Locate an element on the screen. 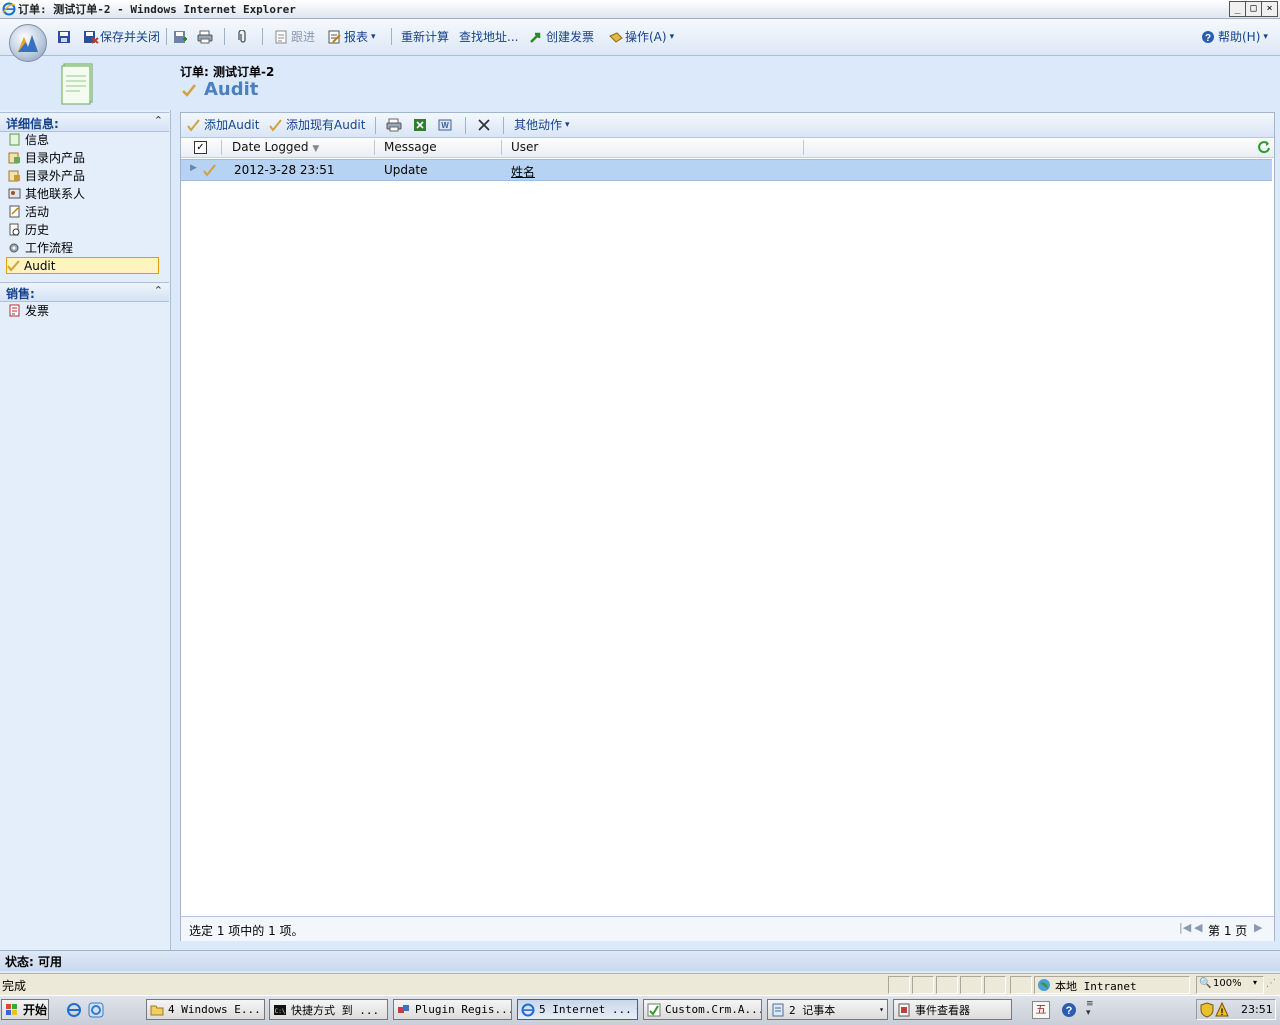 Image resolution: width=1280 pixels, height=1025 pixels. nav-item-info: 信息 is located at coordinates (83, 139).